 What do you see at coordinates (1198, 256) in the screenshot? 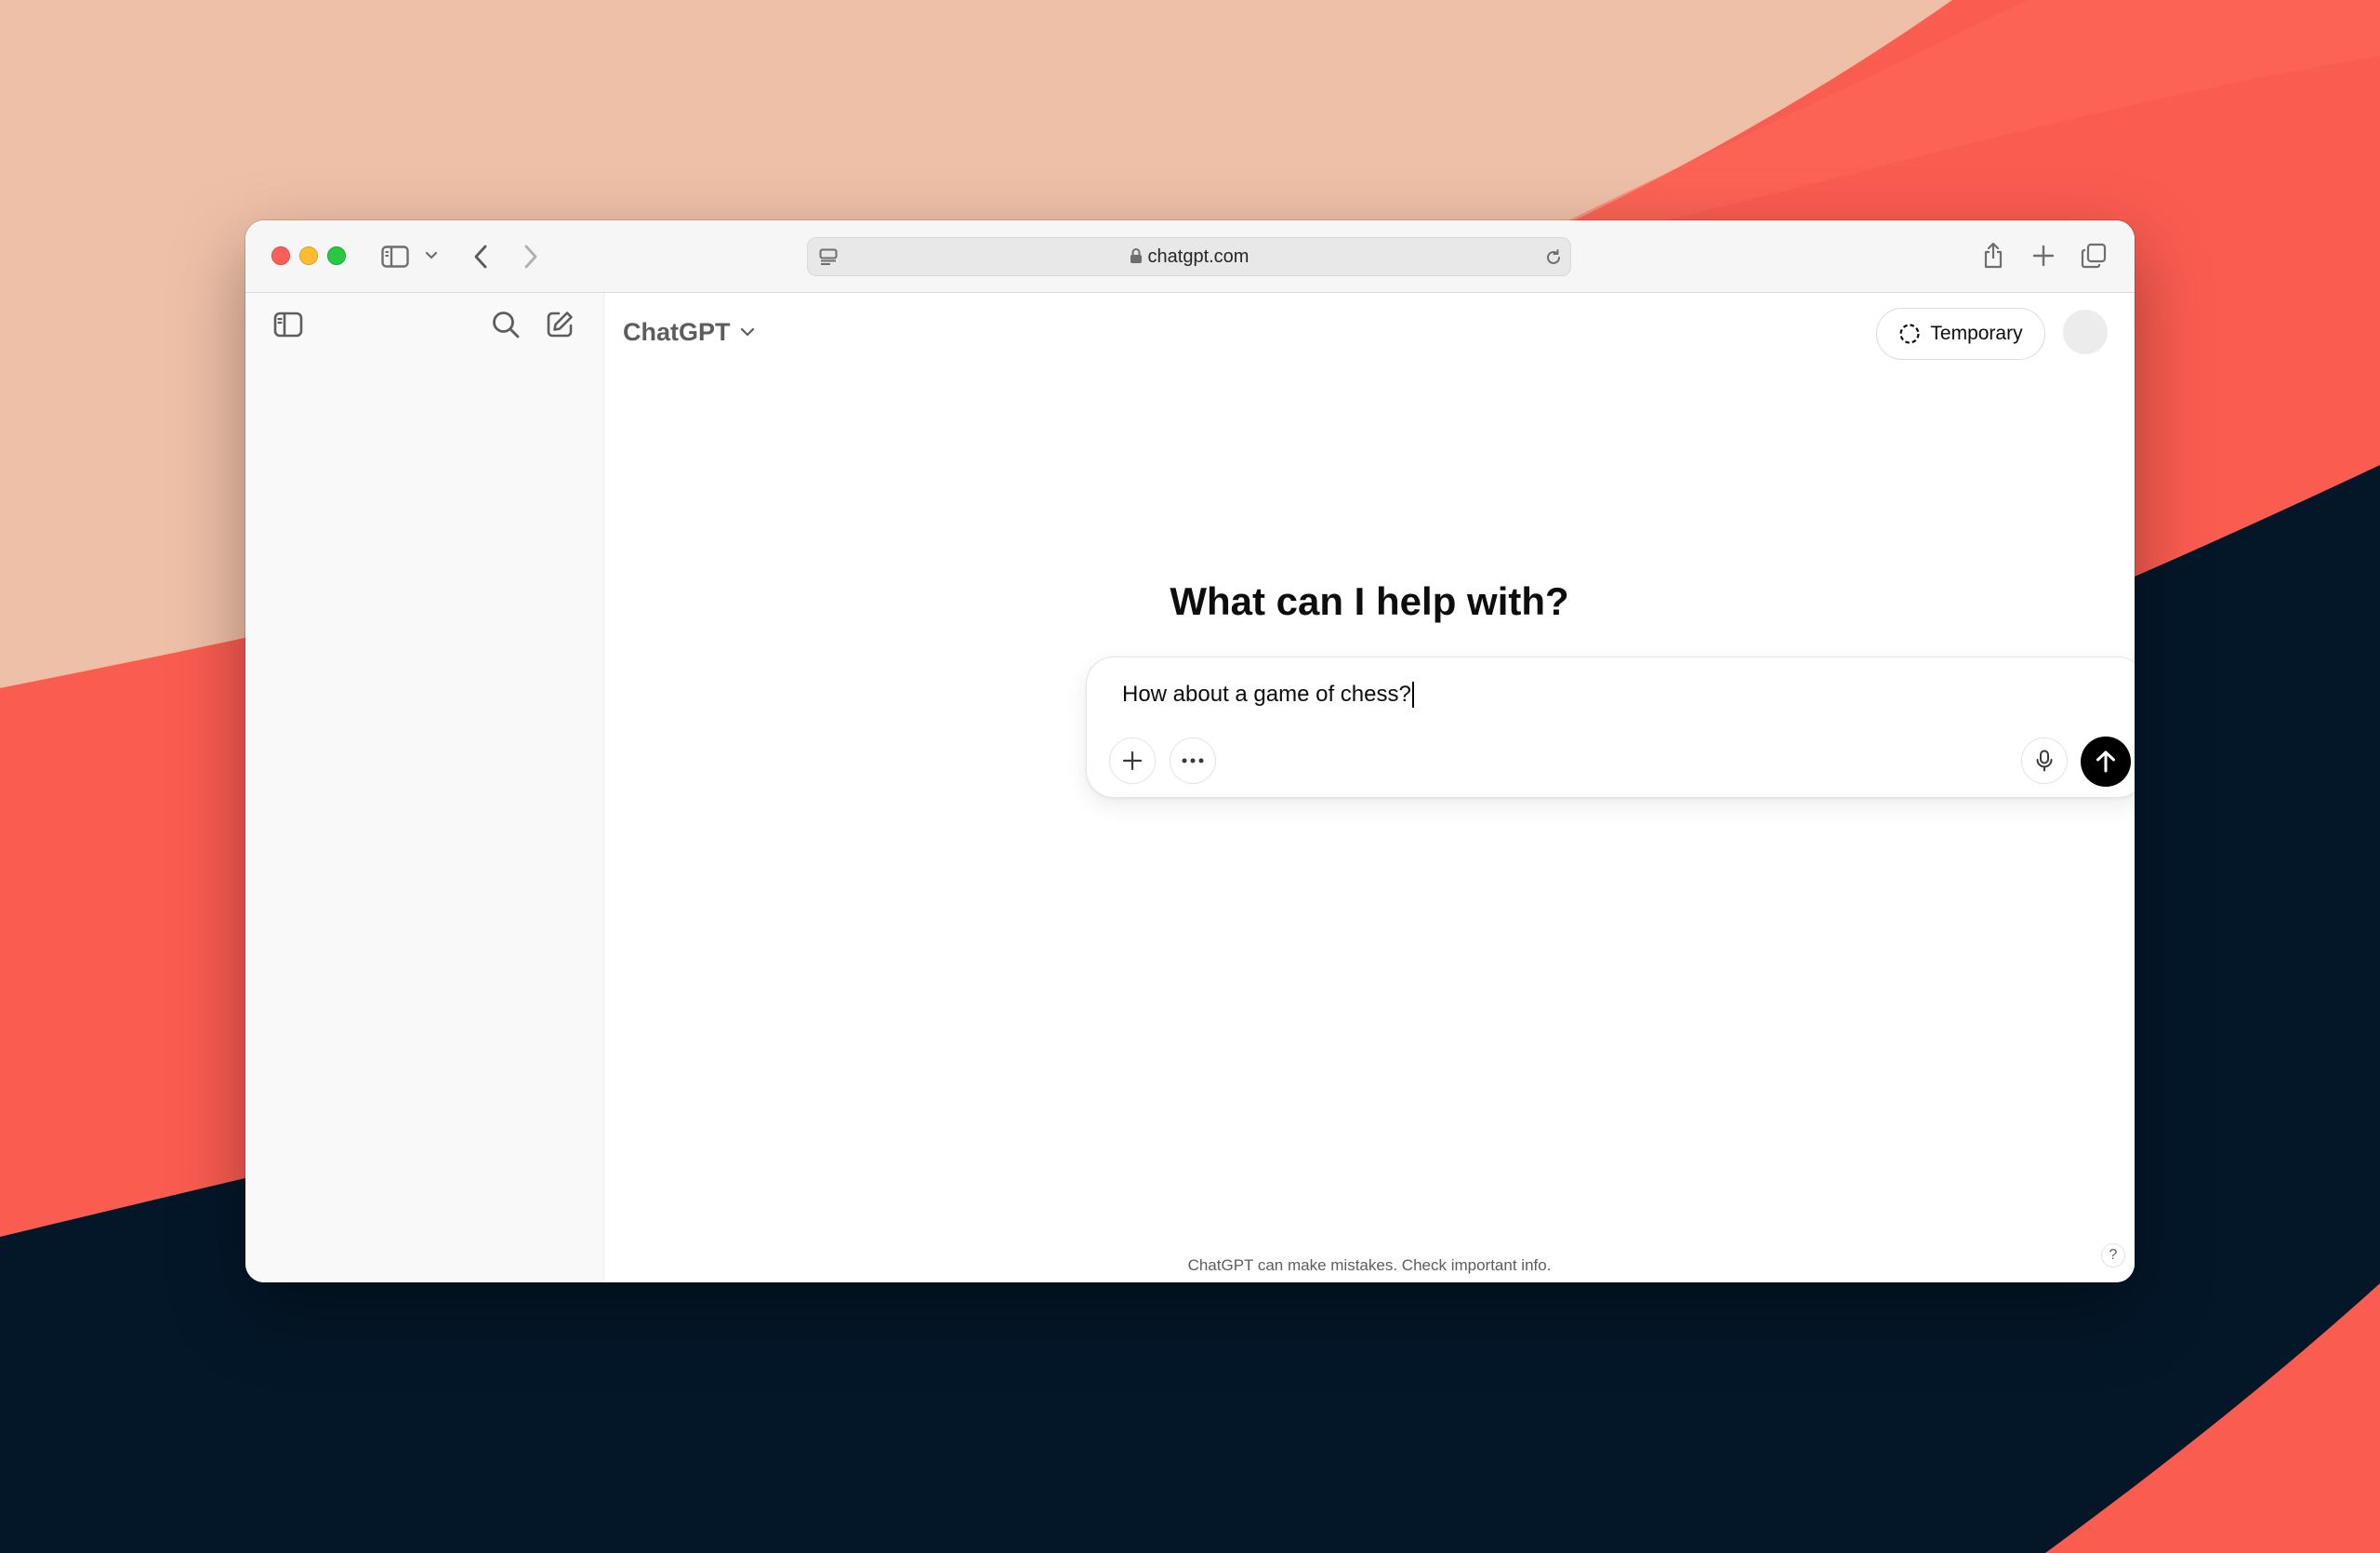
I see `url-label: chatgpt.com` at bounding box center [1198, 256].